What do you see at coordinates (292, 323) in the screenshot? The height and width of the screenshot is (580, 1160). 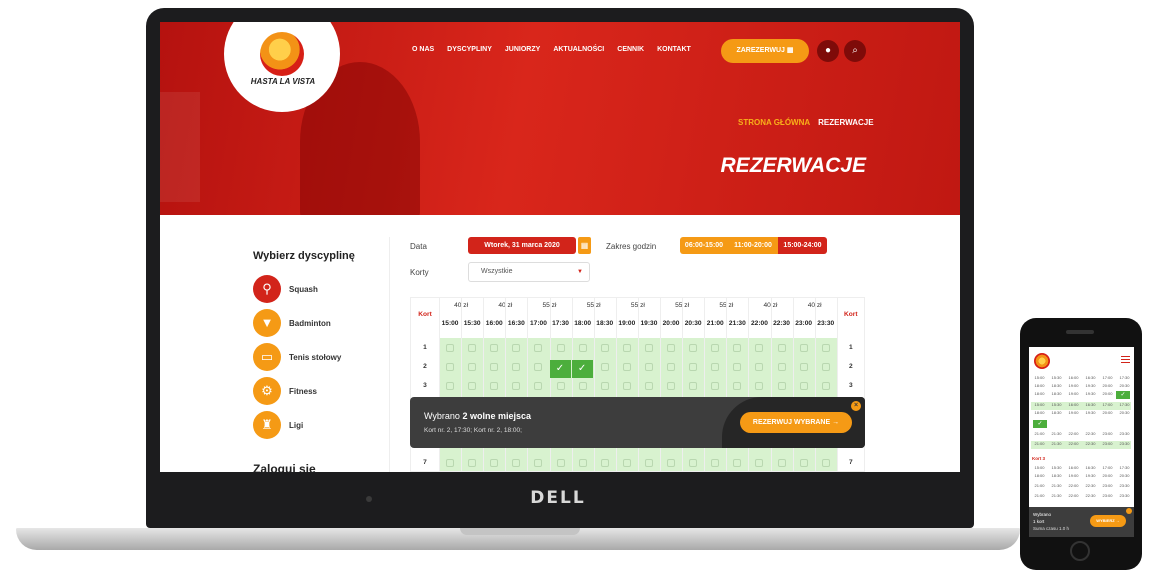 I see `sidebar-item-badminton: ▼ Badminton` at bounding box center [292, 323].